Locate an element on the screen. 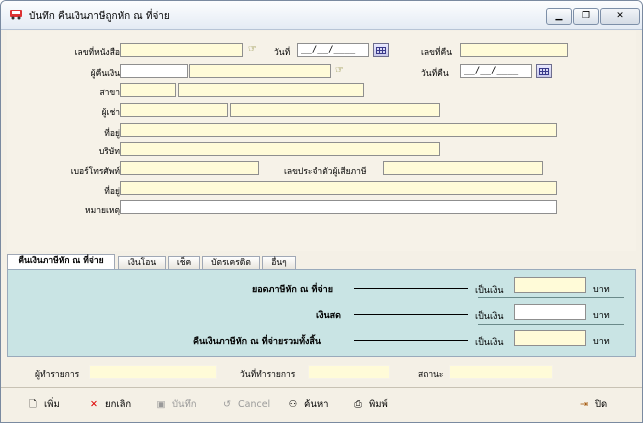 This screenshot has width=643, height=423. doc-no-field is located at coordinates (181, 50).